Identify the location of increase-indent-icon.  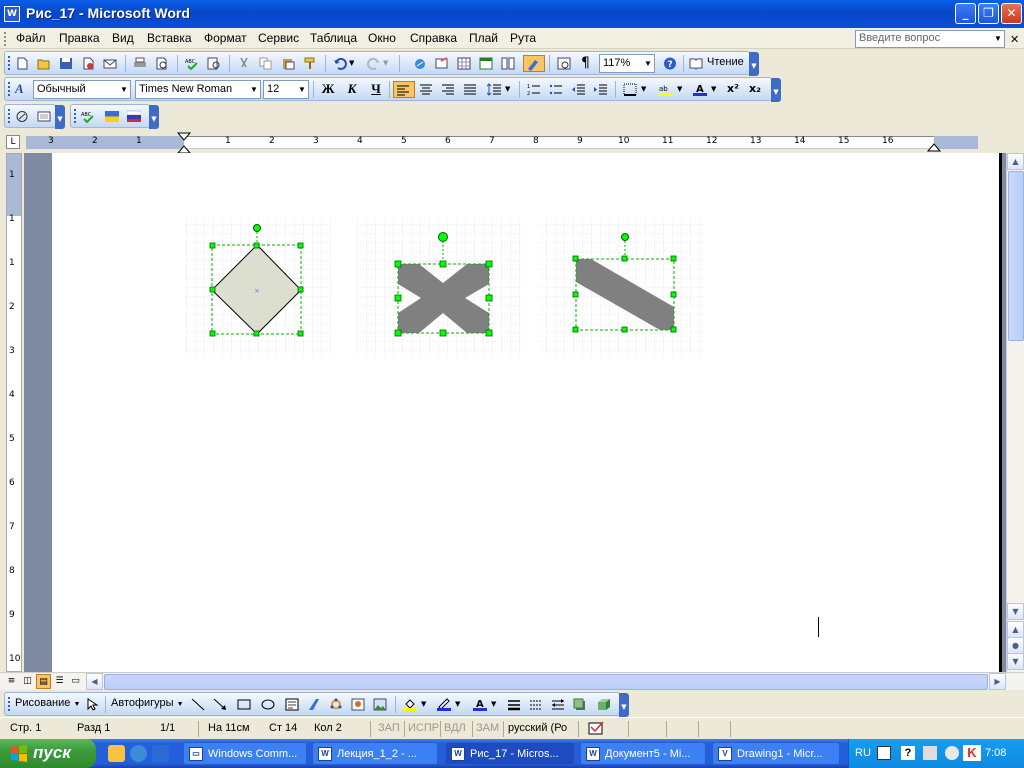
(600, 89).